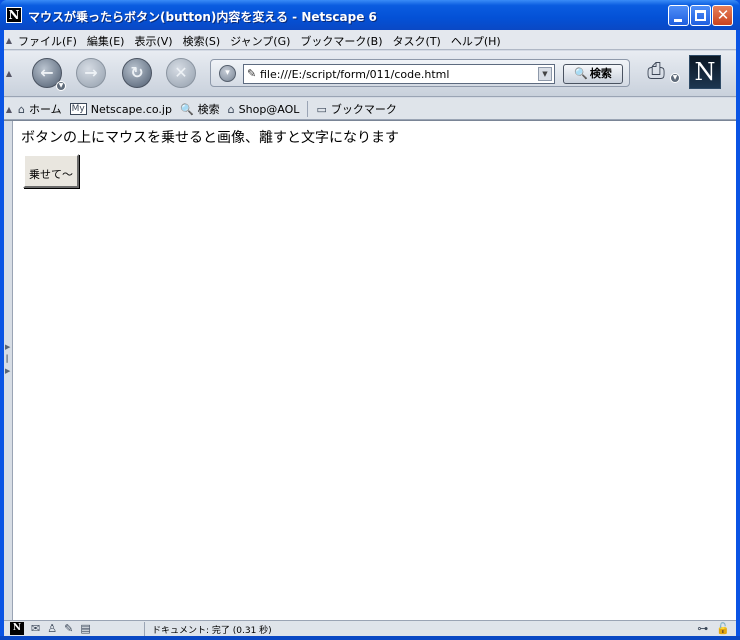 This screenshot has height=640, width=740. What do you see at coordinates (212, 631) in the screenshot?
I see `status-text: ドキュメント: 完了 (0.31 秒)` at bounding box center [212, 631].